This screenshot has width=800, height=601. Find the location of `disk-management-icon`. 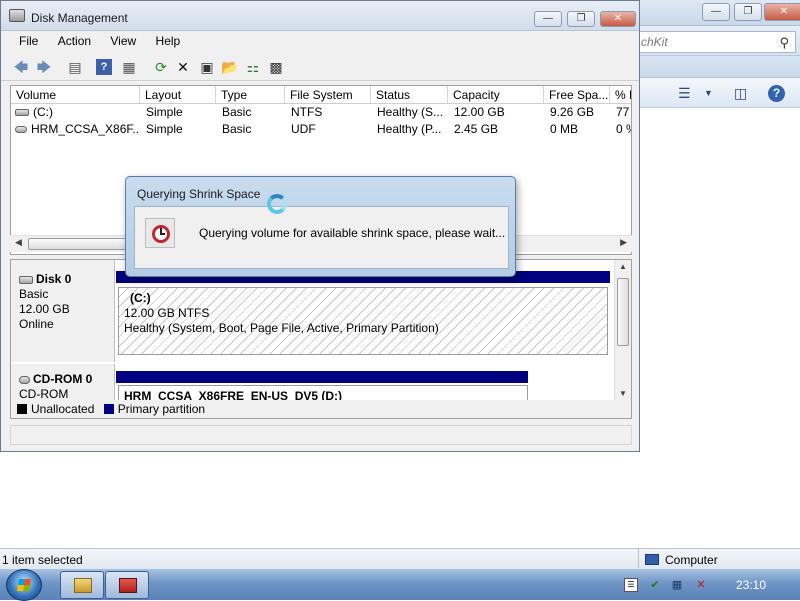

disk-management-icon is located at coordinates (17, 15).